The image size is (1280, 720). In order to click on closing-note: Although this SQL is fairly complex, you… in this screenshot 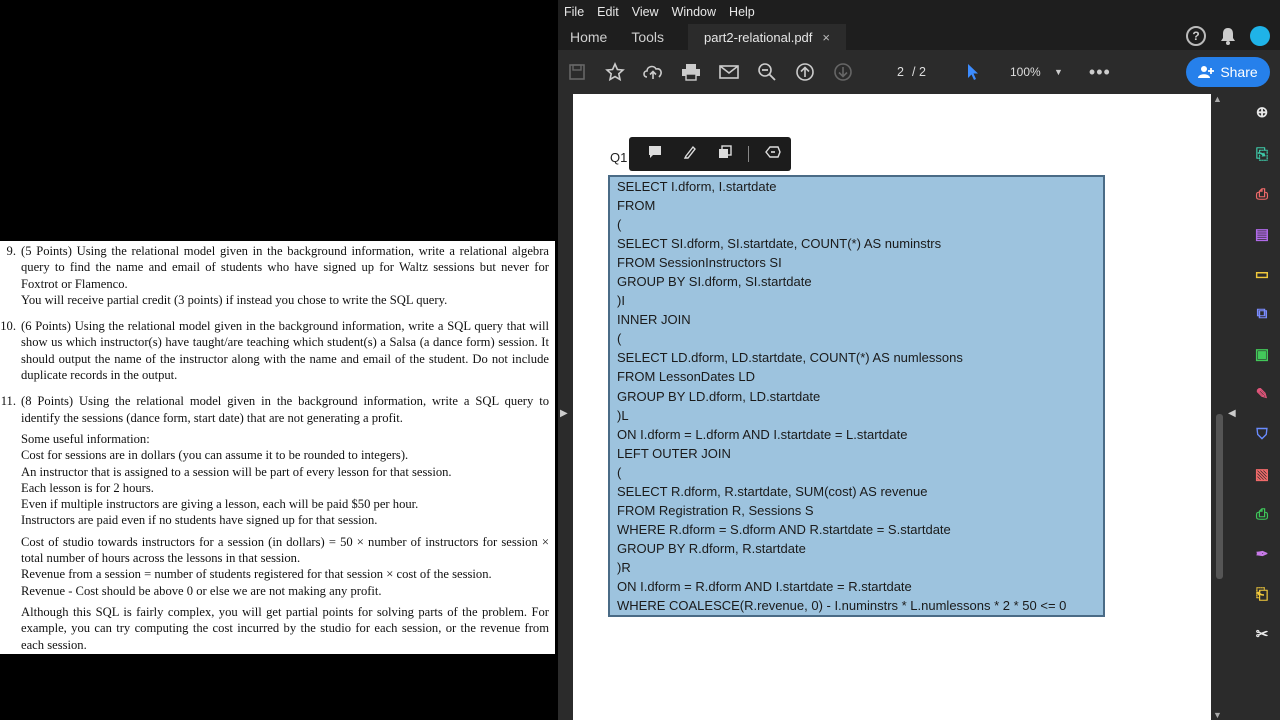, I will do `click(285, 628)`.